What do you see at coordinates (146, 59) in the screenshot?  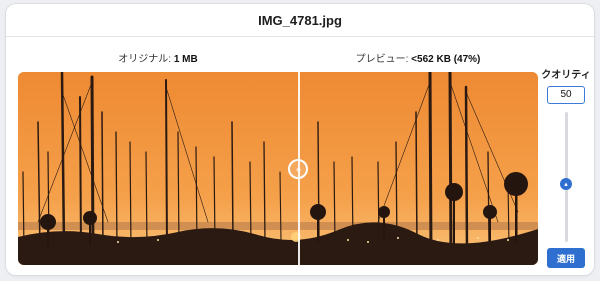 I see `original-prefix: オリジナル:` at bounding box center [146, 59].